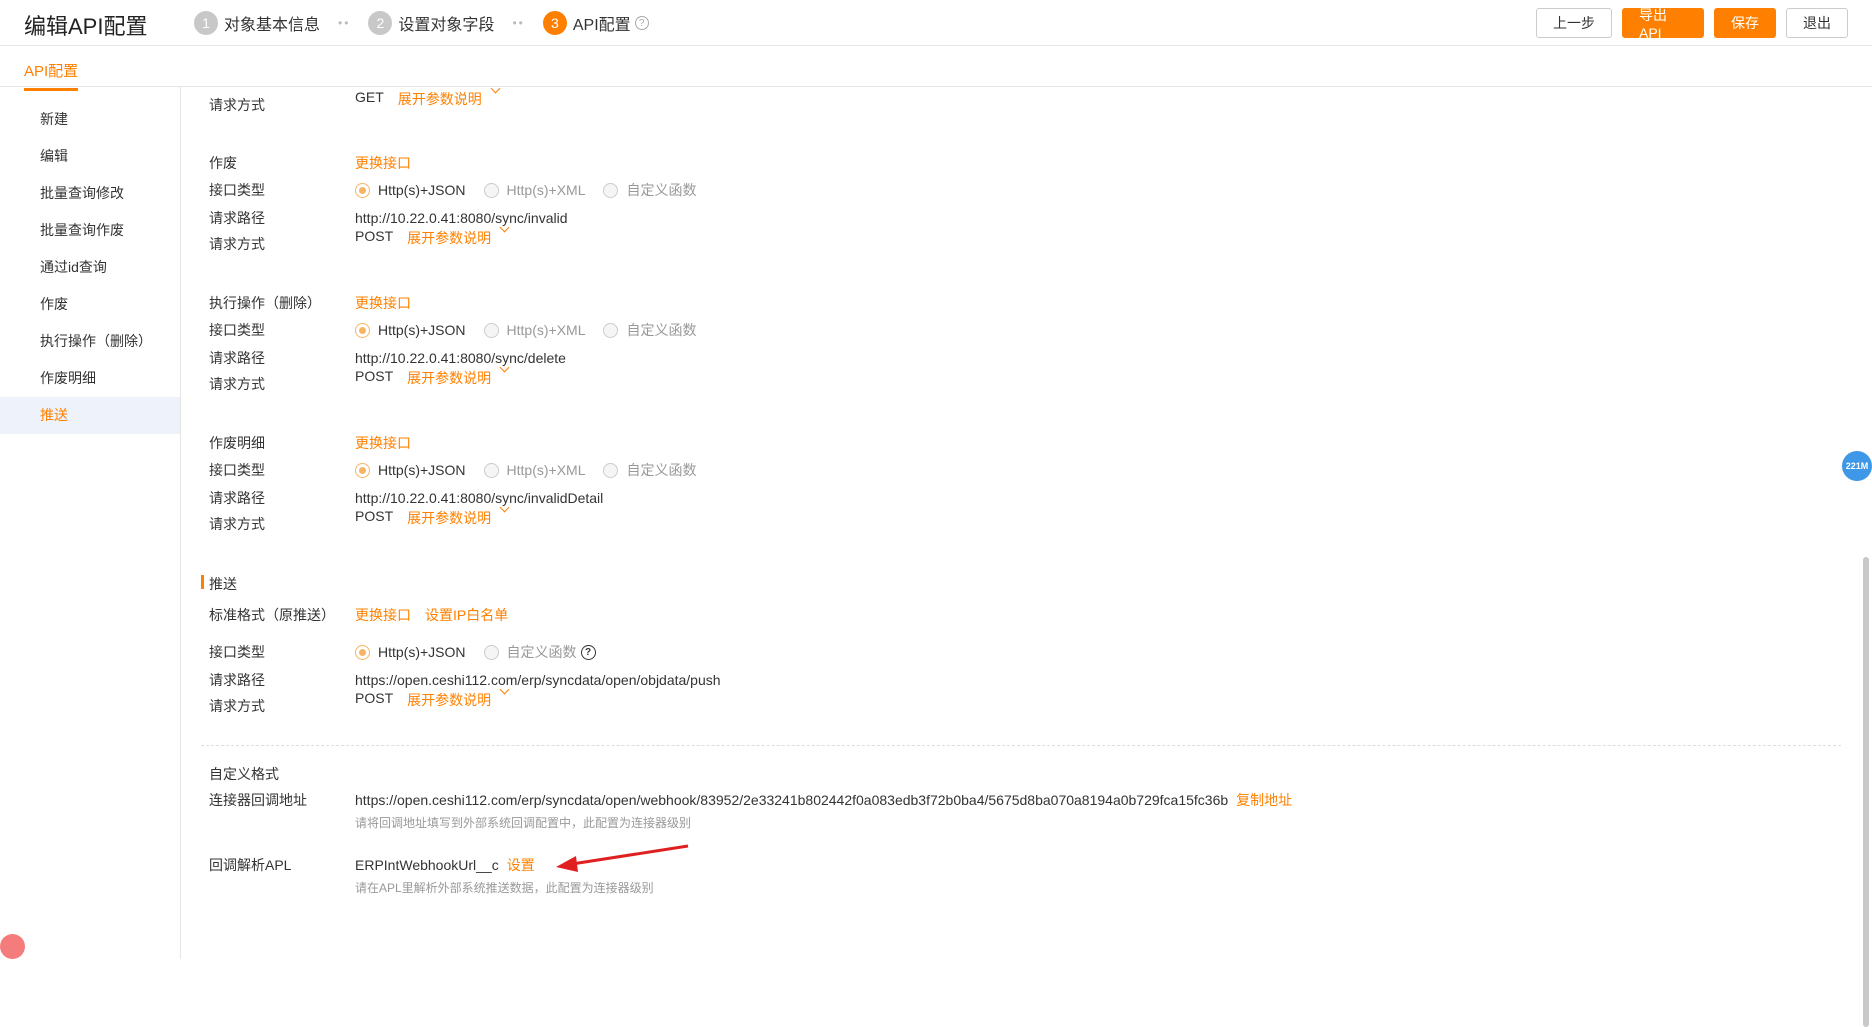 The height and width of the screenshot is (1027, 1872). Describe the element at coordinates (90, 156) in the screenshot. I see `sidebar-item-edit: 编辑` at that location.